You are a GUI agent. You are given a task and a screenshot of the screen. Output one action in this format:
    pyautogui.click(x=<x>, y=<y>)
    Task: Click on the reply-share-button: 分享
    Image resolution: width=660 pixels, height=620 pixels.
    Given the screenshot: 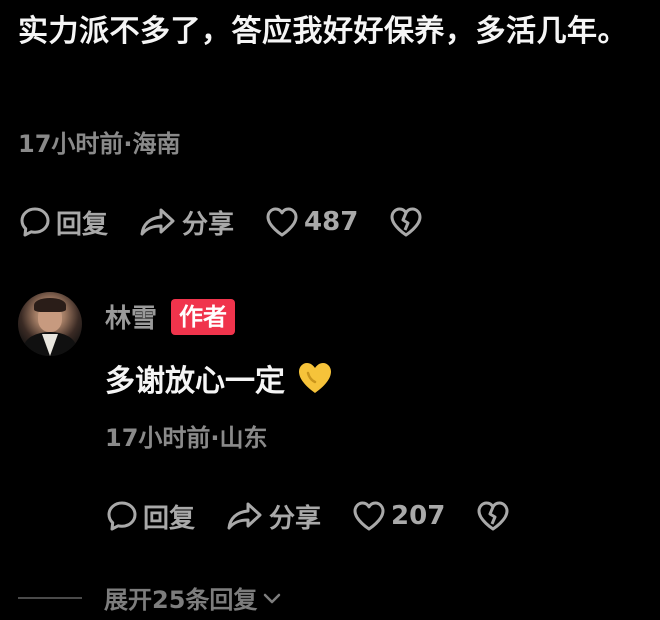 What is the action you would take?
    pyautogui.click(x=273, y=516)
    